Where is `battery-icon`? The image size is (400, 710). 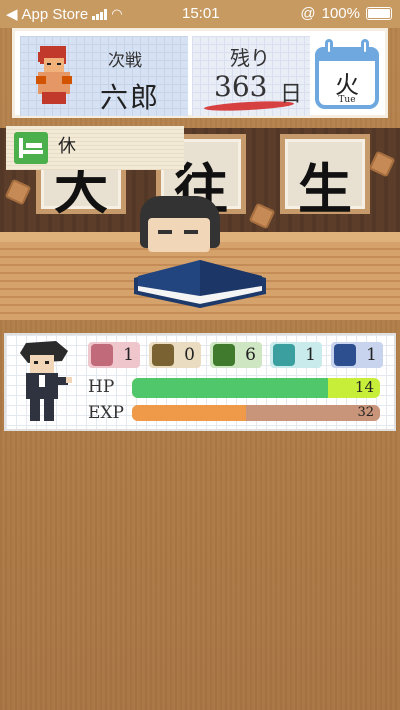 battery-icon is located at coordinates (379, 13).